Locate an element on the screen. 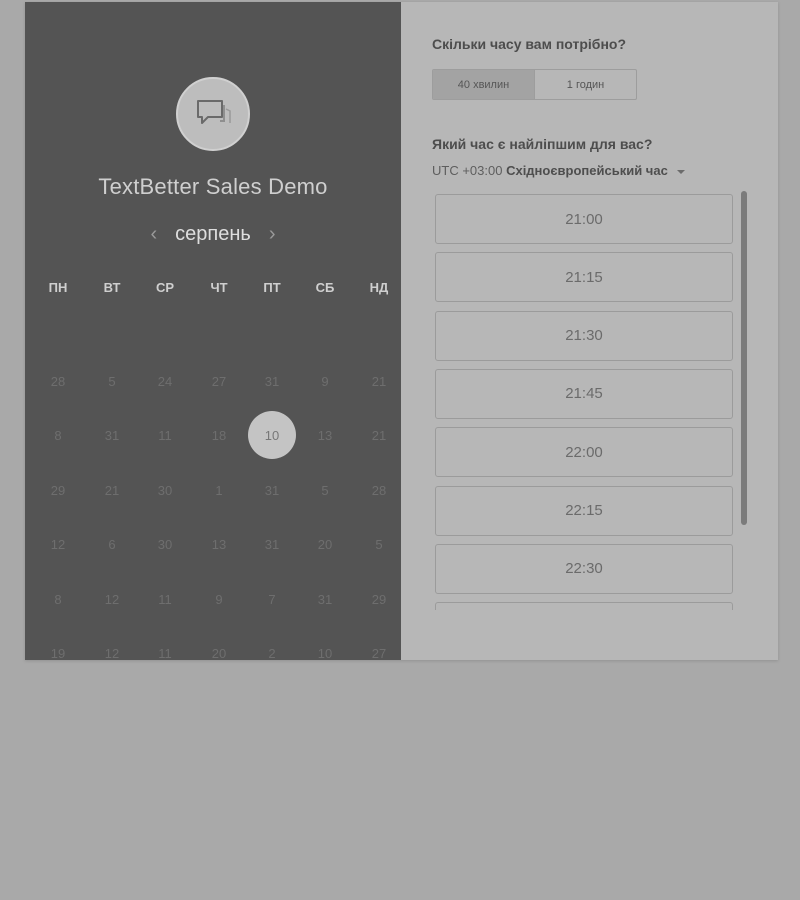  time-slot: 21:00 is located at coordinates (584, 219).